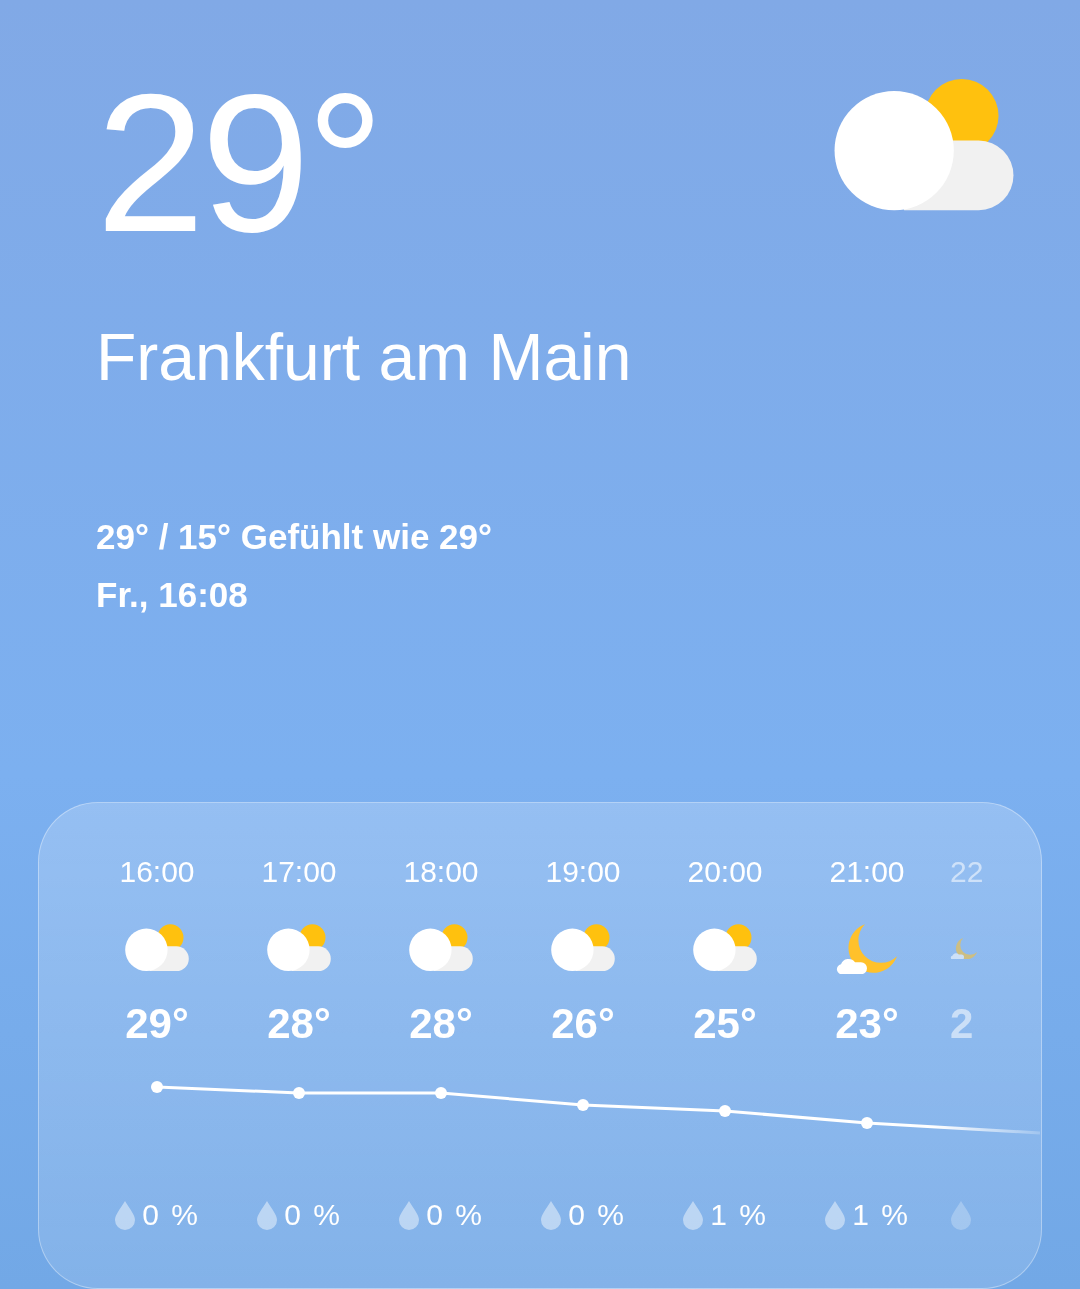 The height and width of the screenshot is (1289, 1080). Describe the element at coordinates (867, 873) in the screenshot. I see `hour-label: 21:00` at that location.